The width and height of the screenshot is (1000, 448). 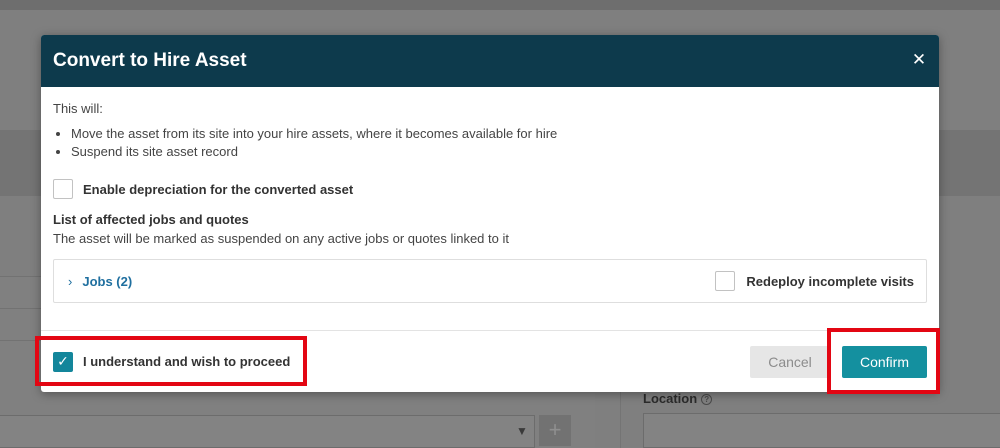 What do you see at coordinates (267, 431) in the screenshot?
I see `background-select` at bounding box center [267, 431].